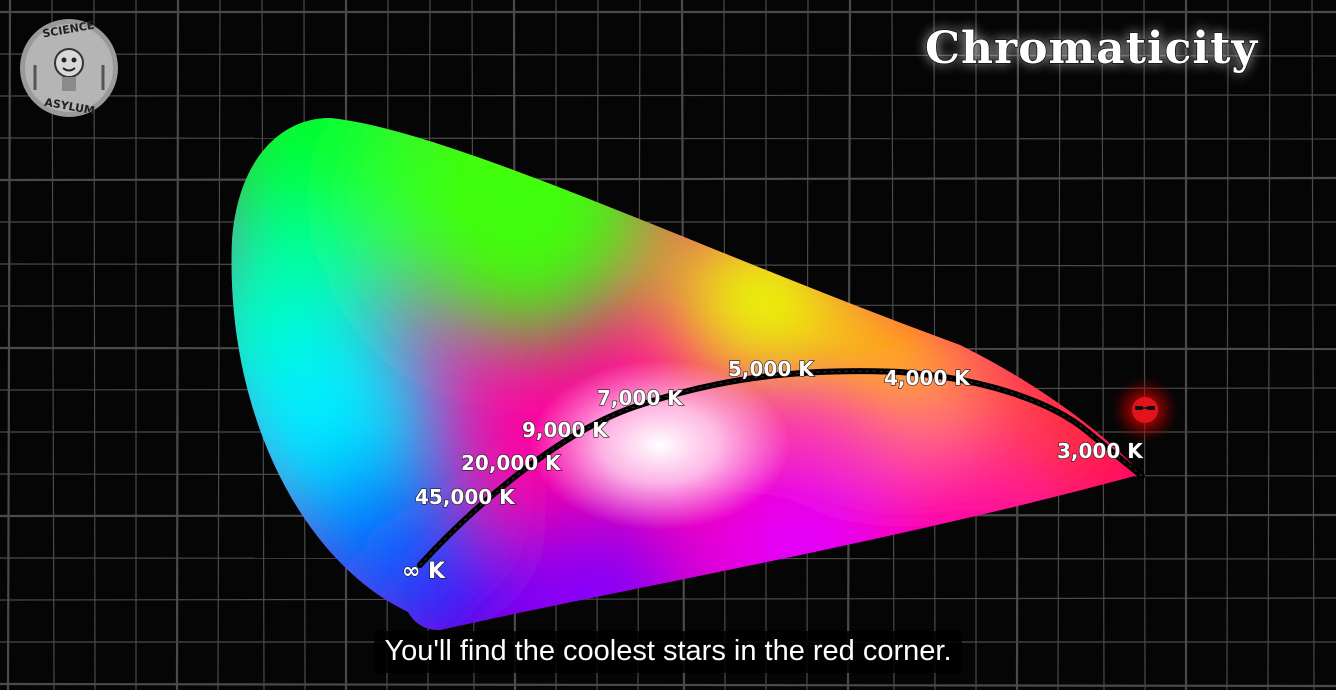 This screenshot has height=690, width=1336. Describe the element at coordinates (565, 430) in the screenshot. I see `temp-label-9000: 9,000 K` at that location.